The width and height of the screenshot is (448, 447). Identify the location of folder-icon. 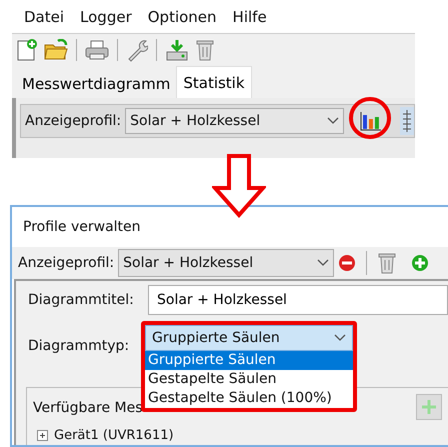
(56, 50).